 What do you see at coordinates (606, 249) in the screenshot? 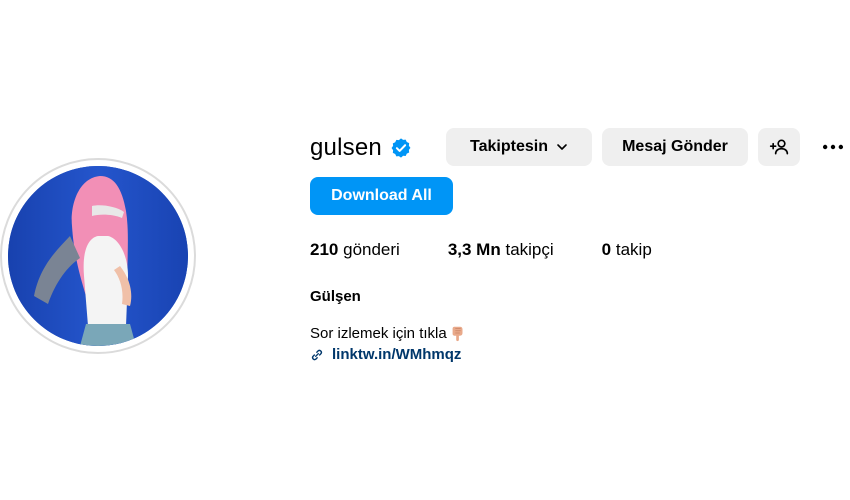
I see `following-count: 0` at bounding box center [606, 249].